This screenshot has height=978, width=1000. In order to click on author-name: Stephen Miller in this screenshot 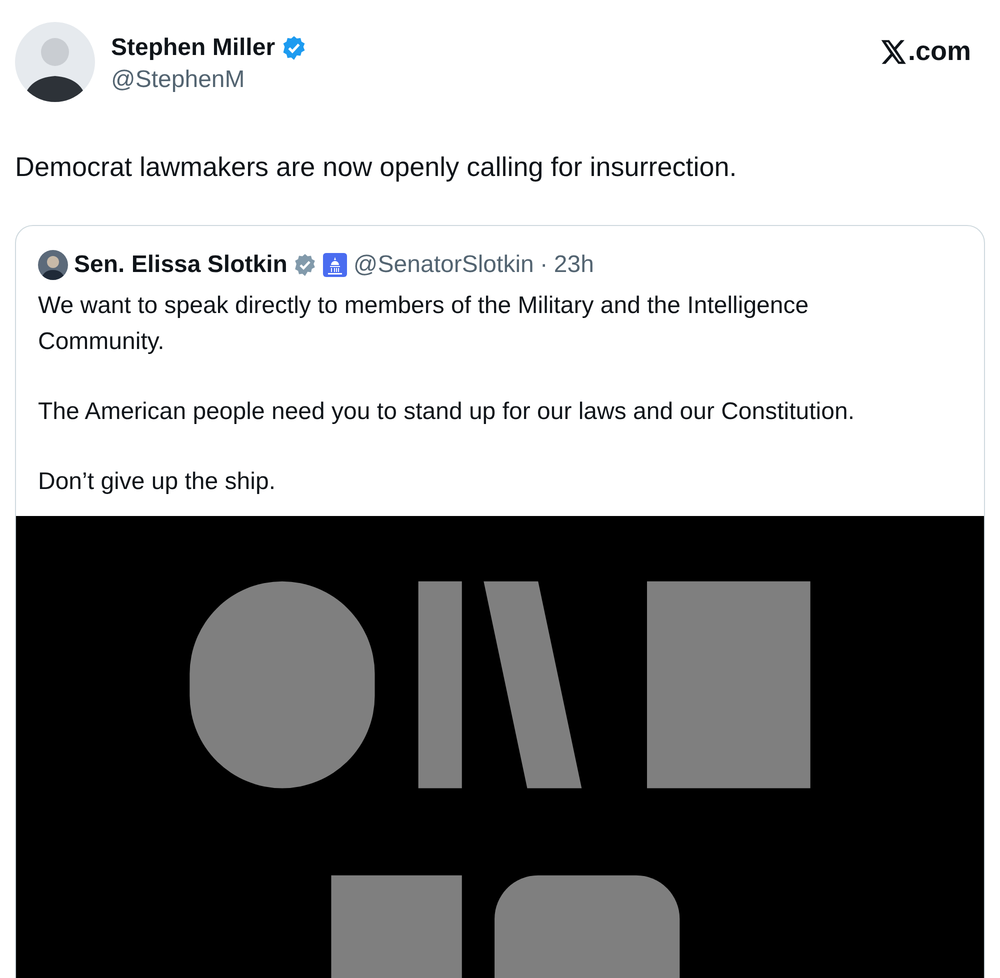, I will do `click(193, 48)`.